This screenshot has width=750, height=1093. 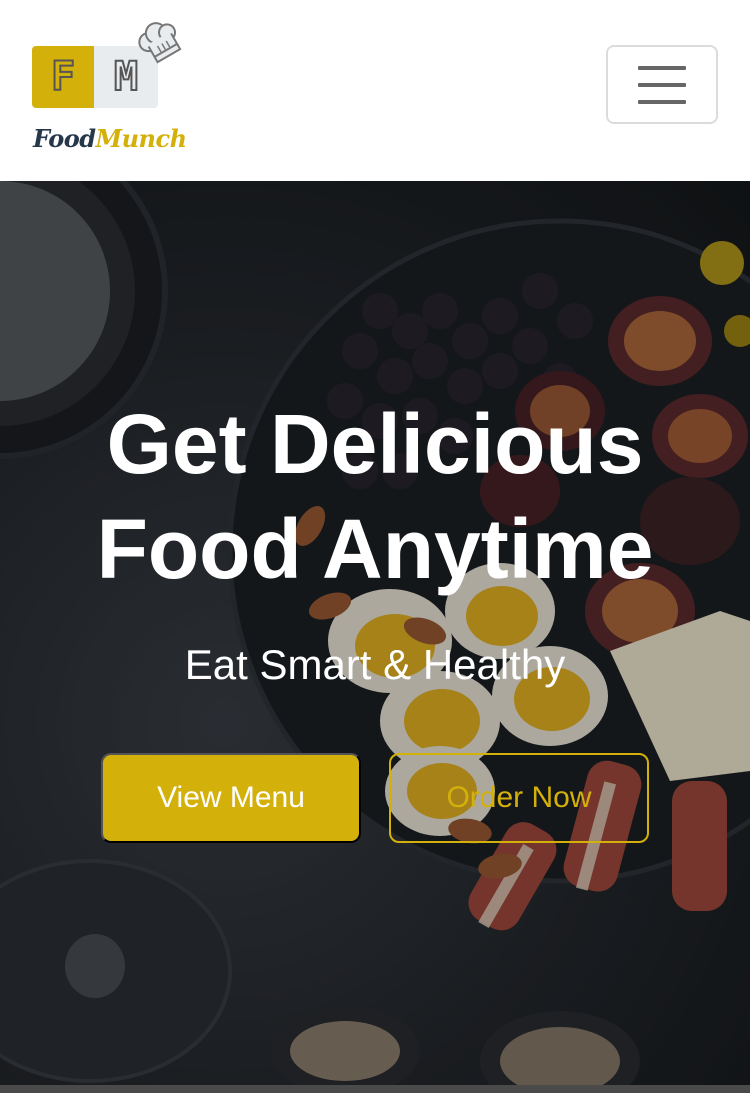 What do you see at coordinates (64, 138) in the screenshot?
I see `brand-name-food: Food` at bounding box center [64, 138].